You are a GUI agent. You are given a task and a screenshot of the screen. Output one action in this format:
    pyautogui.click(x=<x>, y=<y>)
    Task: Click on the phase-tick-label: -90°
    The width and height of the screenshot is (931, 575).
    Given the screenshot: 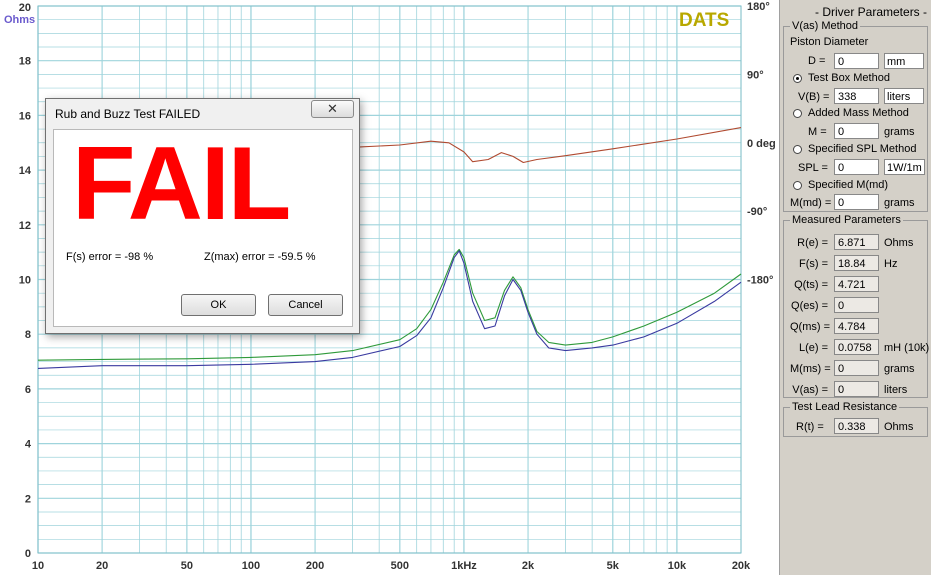 What is the action you would take?
    pyautogui.click(x=757, y=212)
    